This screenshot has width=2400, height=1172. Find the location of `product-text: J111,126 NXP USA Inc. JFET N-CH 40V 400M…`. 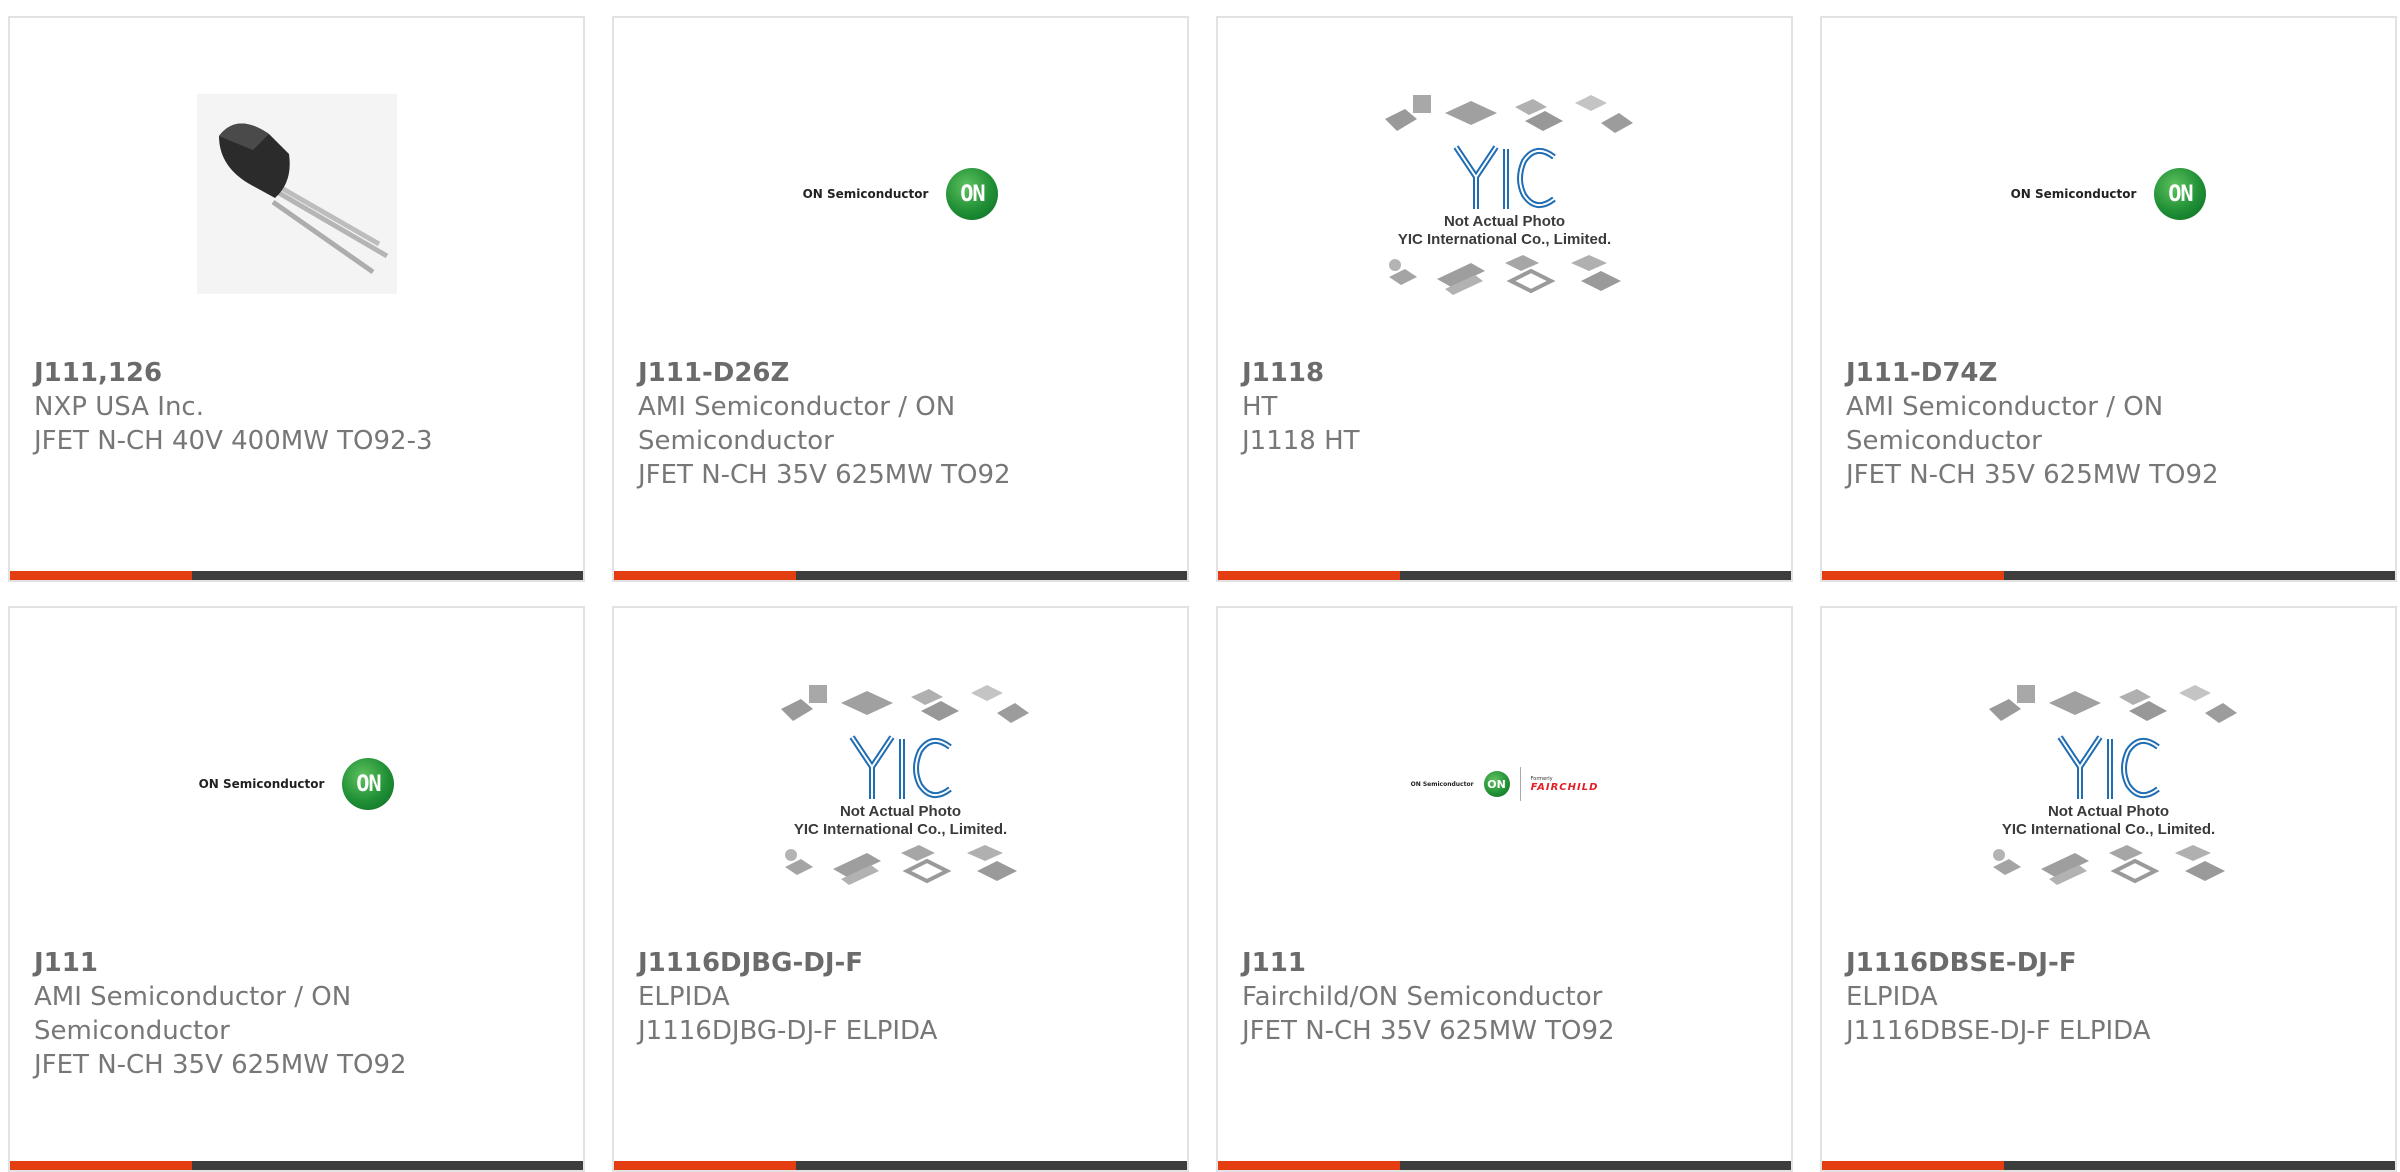

product-text: J111,126 NXP USA Inc. JFET N-CH 40V 400M… is located at coordinates (294, 407).